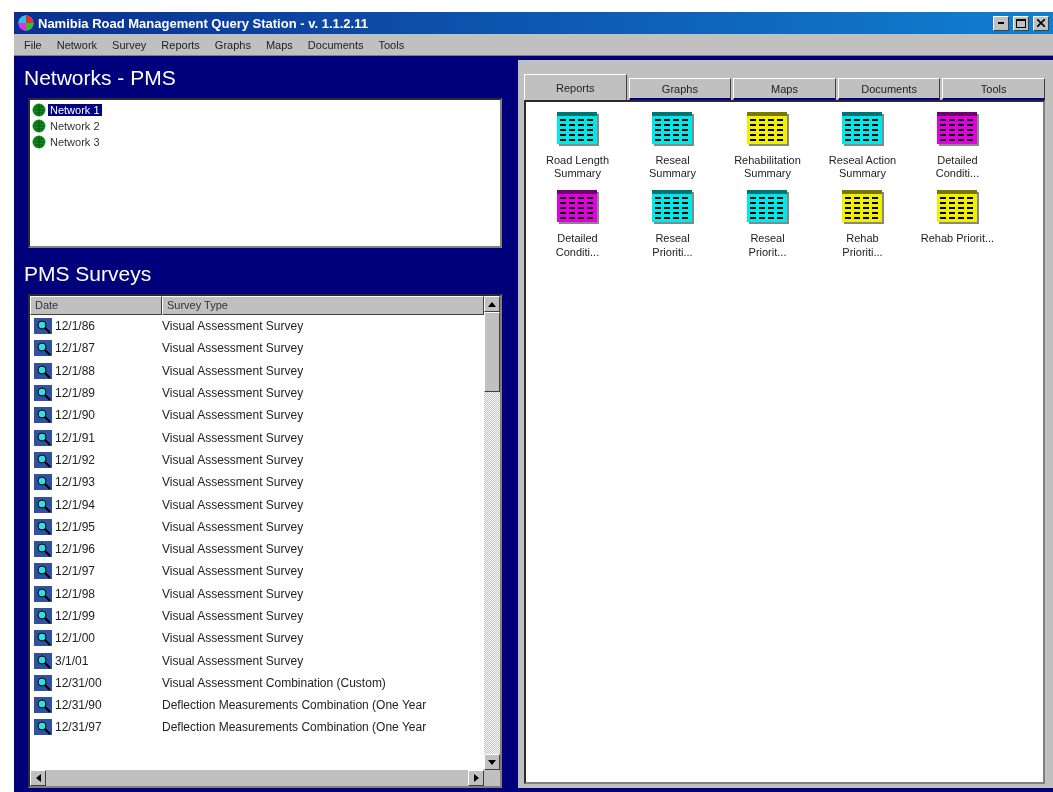  Describe the element at coordinates (76, 348) in the screenshot. I see `table-cell-text: 12/1/87` at that location.